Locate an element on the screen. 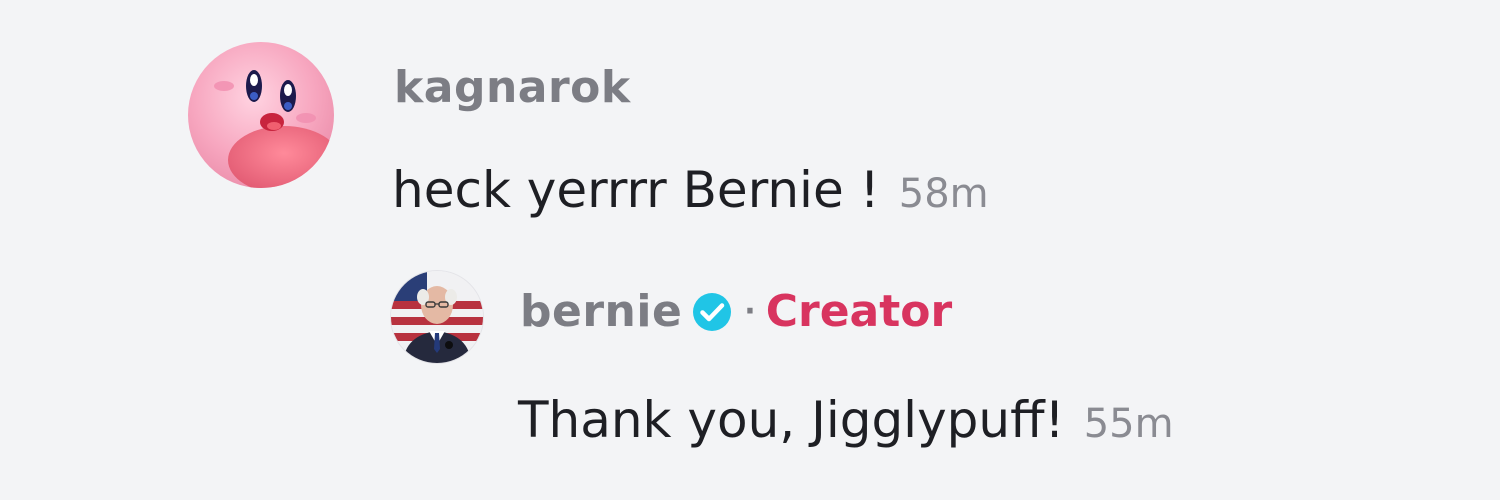 The image size is (1500, 500). commenter-avatar is located at coordinates (261, 115).